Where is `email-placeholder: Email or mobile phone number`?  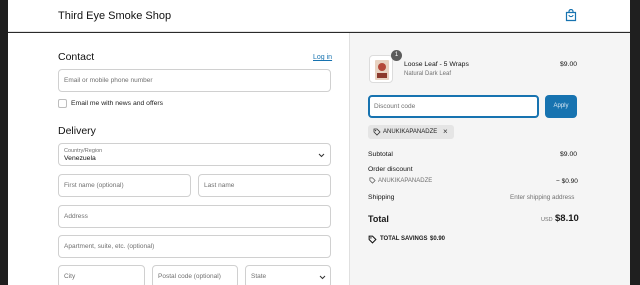
email-placeholder: Email or mobile phone number is located at coordinates (108, 80).